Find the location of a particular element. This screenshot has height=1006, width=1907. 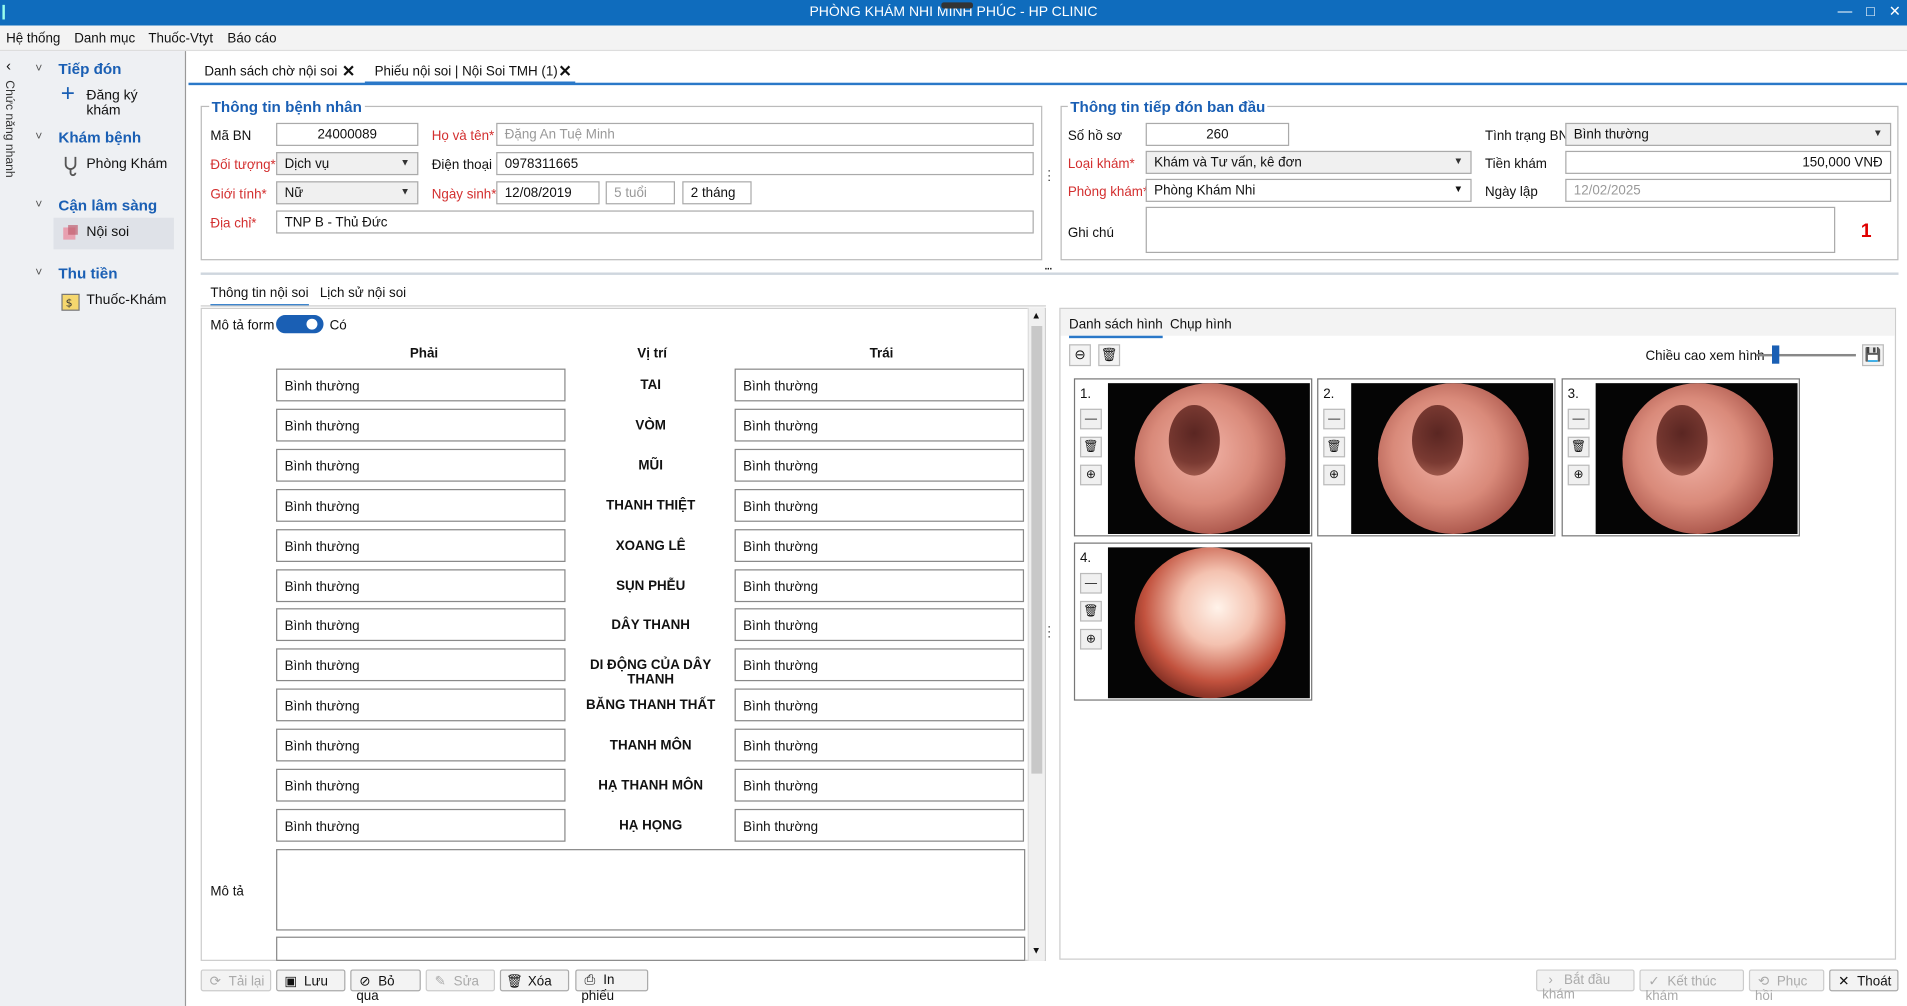

so-ho-so-field: 260 is located at coordinates (1217, 134).